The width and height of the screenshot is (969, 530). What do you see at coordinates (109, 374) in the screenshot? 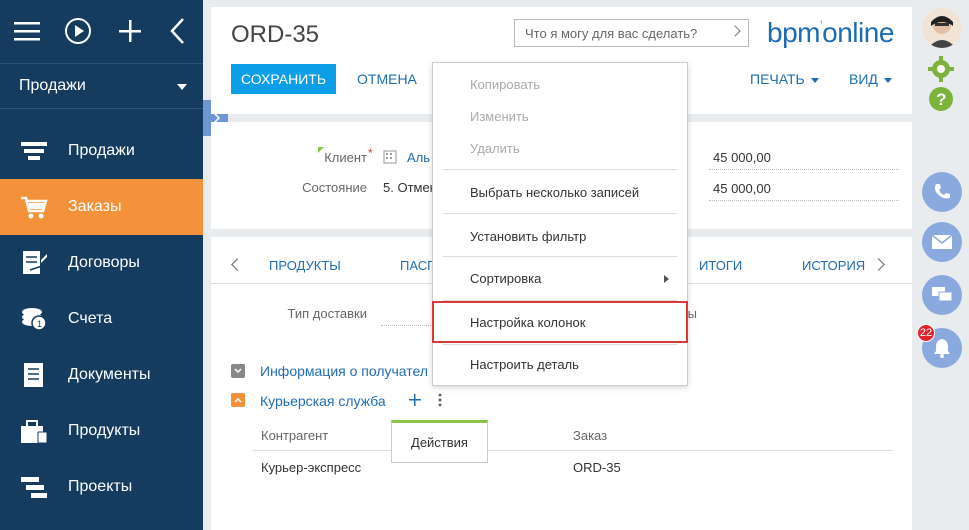
I see `sidebar-item-label: Документы` at bounding box center [109, 374].